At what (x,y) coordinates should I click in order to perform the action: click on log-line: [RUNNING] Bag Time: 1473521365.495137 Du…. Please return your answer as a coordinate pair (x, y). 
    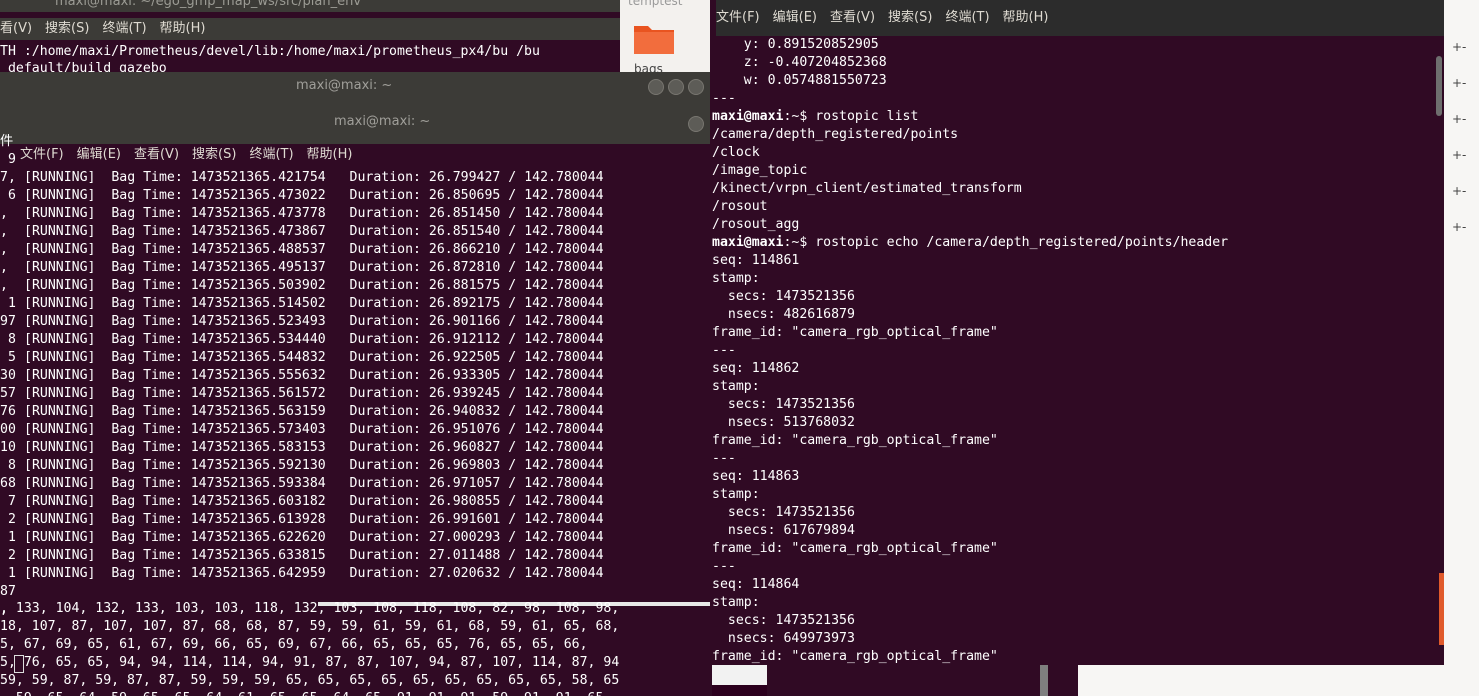
    Looking at the image, I should click on (314, 267).